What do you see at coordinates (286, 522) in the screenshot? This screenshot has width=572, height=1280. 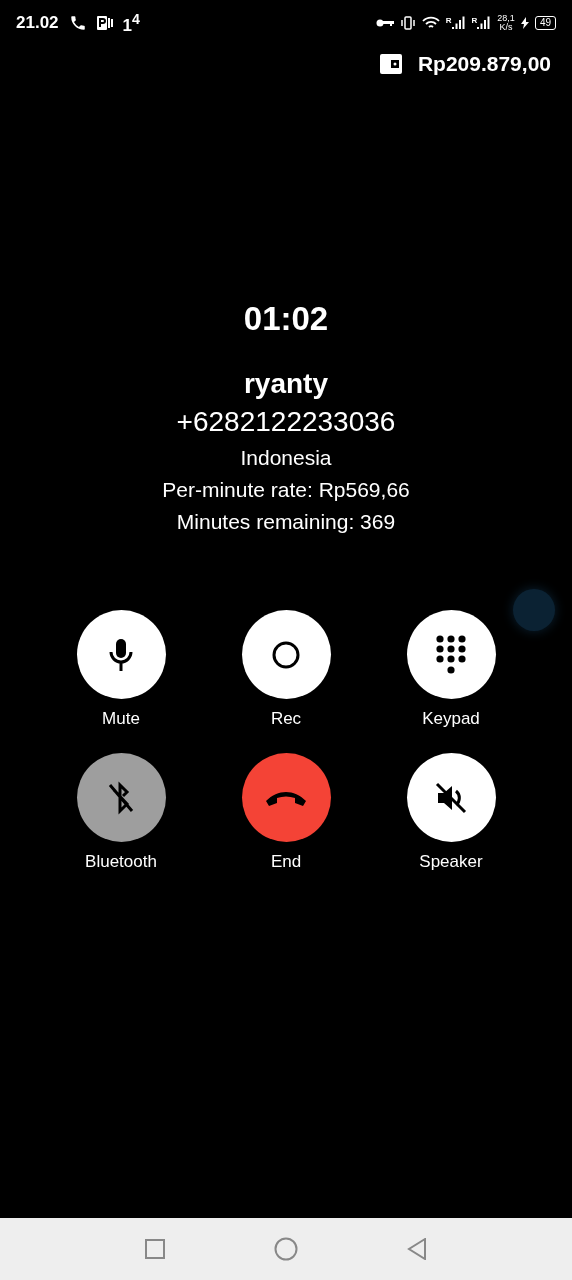 I see `minutes-remaining: Minutes remaining: 369` at bounding box center [286, 522].